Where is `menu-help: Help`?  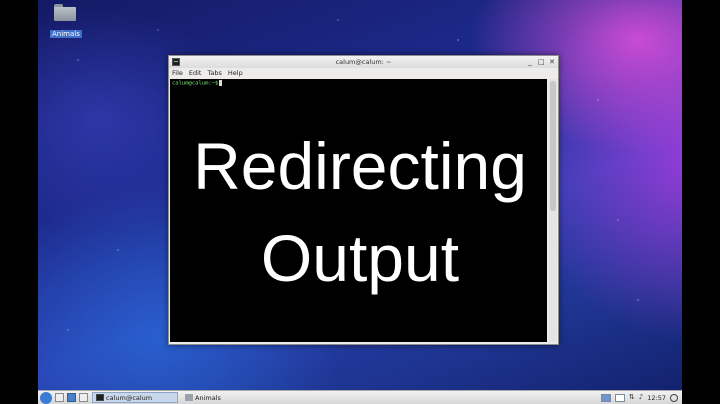 menu-help: Help is located at coordinates (235, 73).